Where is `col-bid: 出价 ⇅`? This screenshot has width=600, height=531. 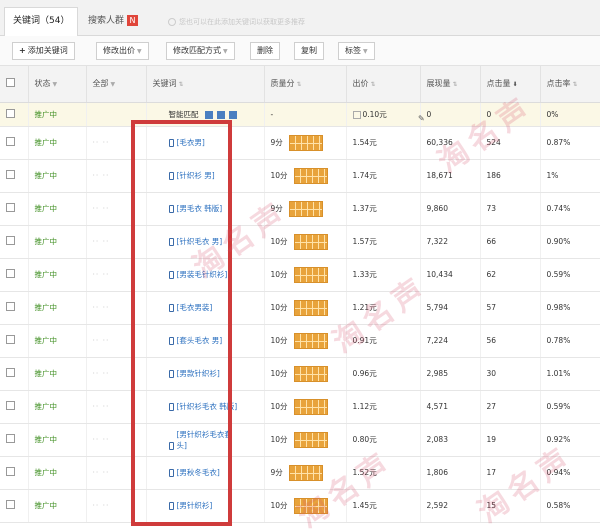
col-bid: 出价 ⇅ is located at coordinates (383, 84).